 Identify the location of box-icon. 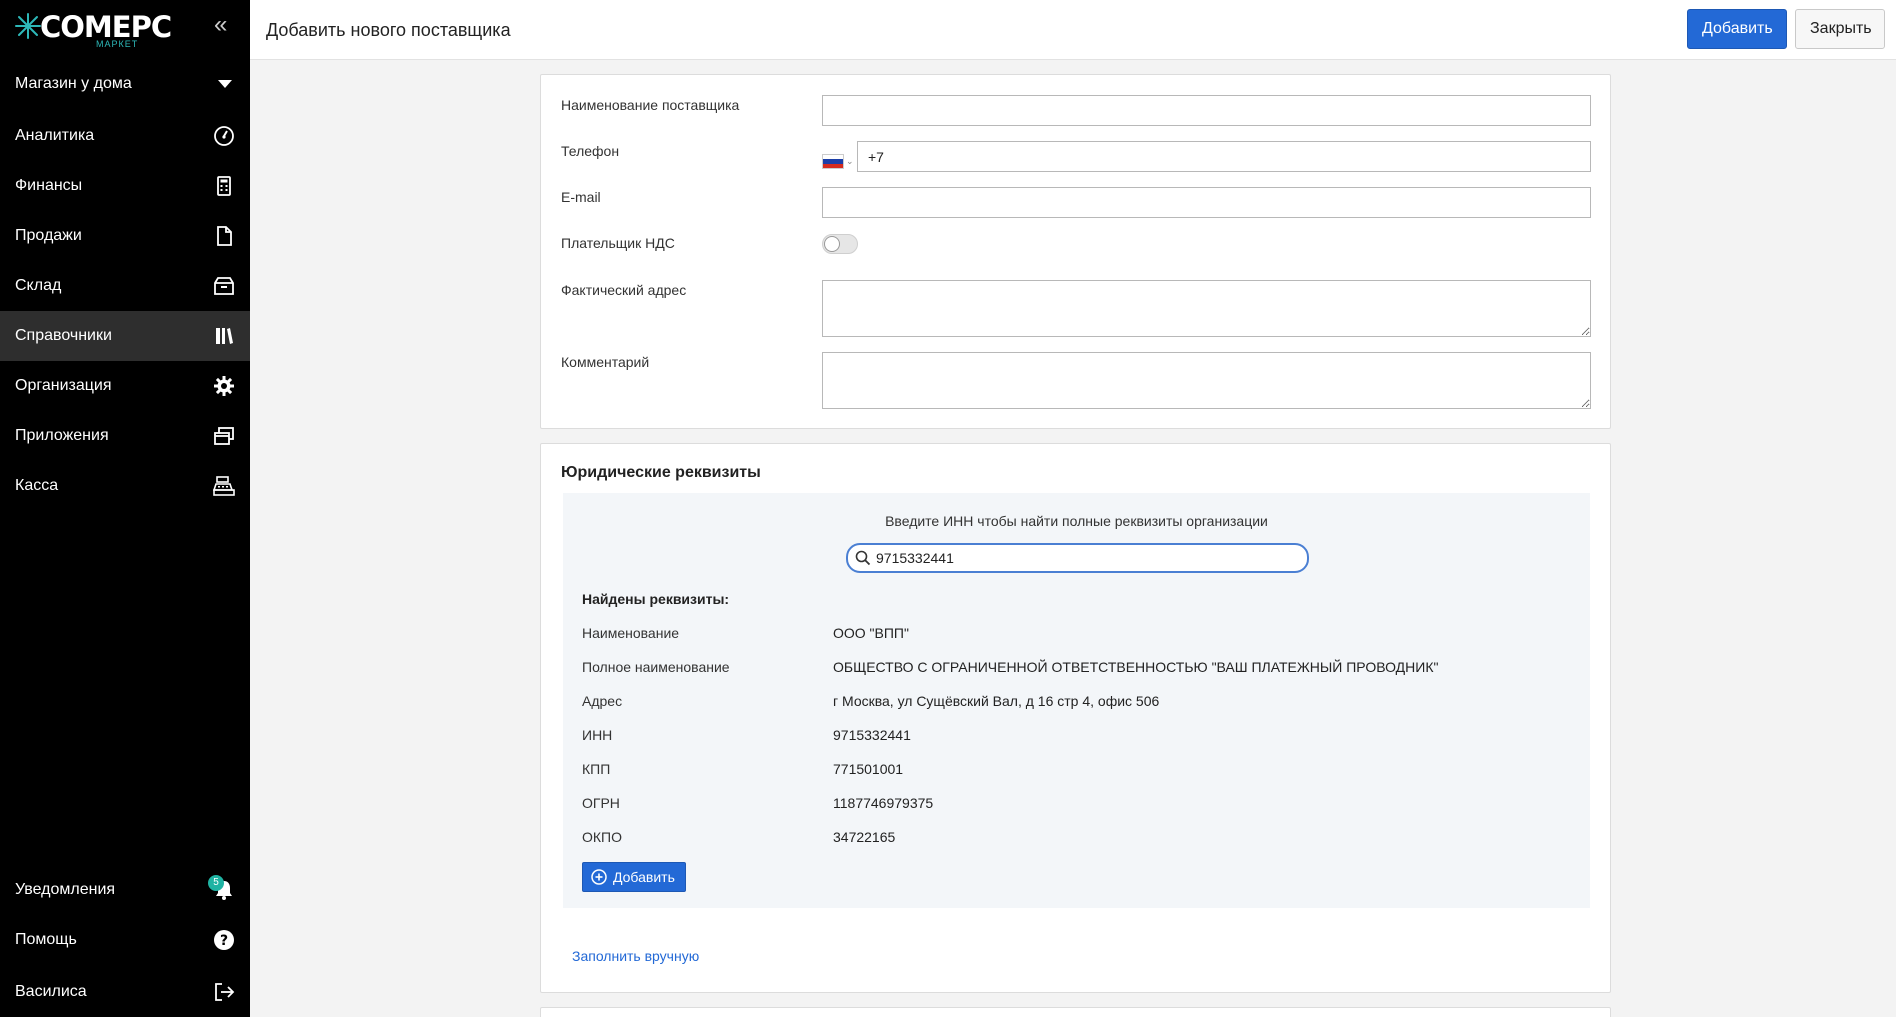
(224, 286).